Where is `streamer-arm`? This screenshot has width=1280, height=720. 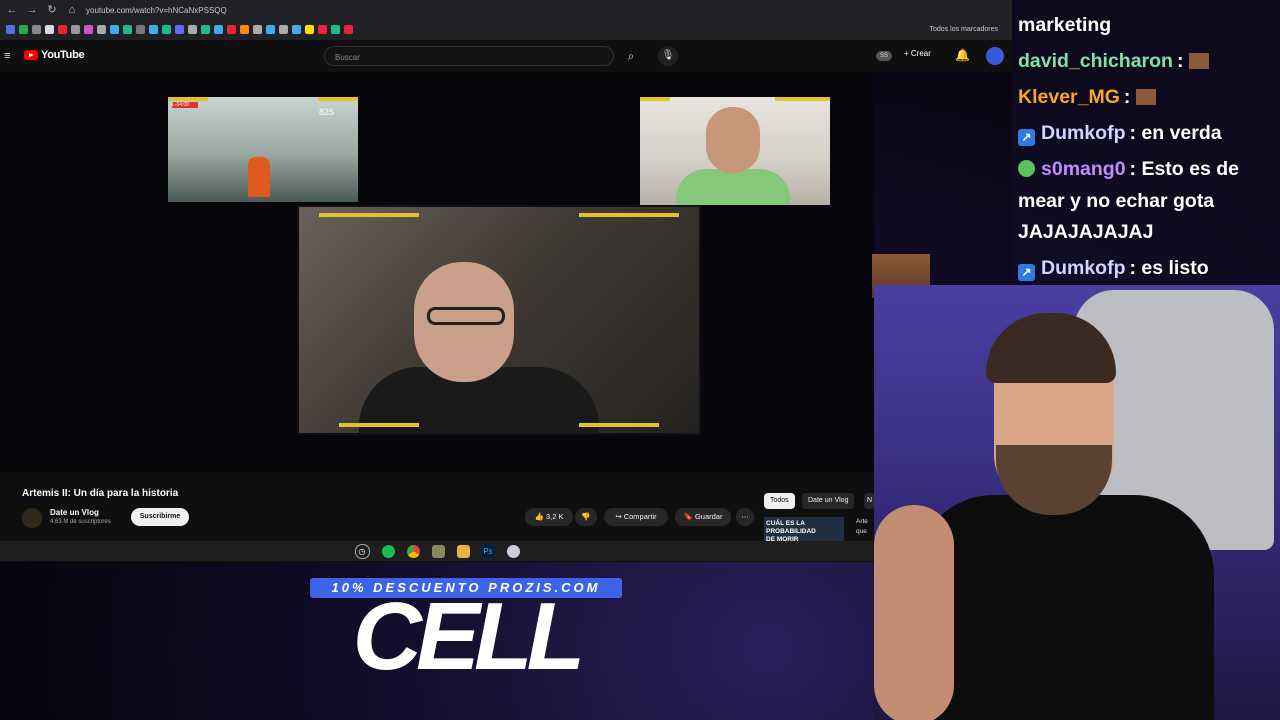
streamer-arm is located at coordinates (914, 612).